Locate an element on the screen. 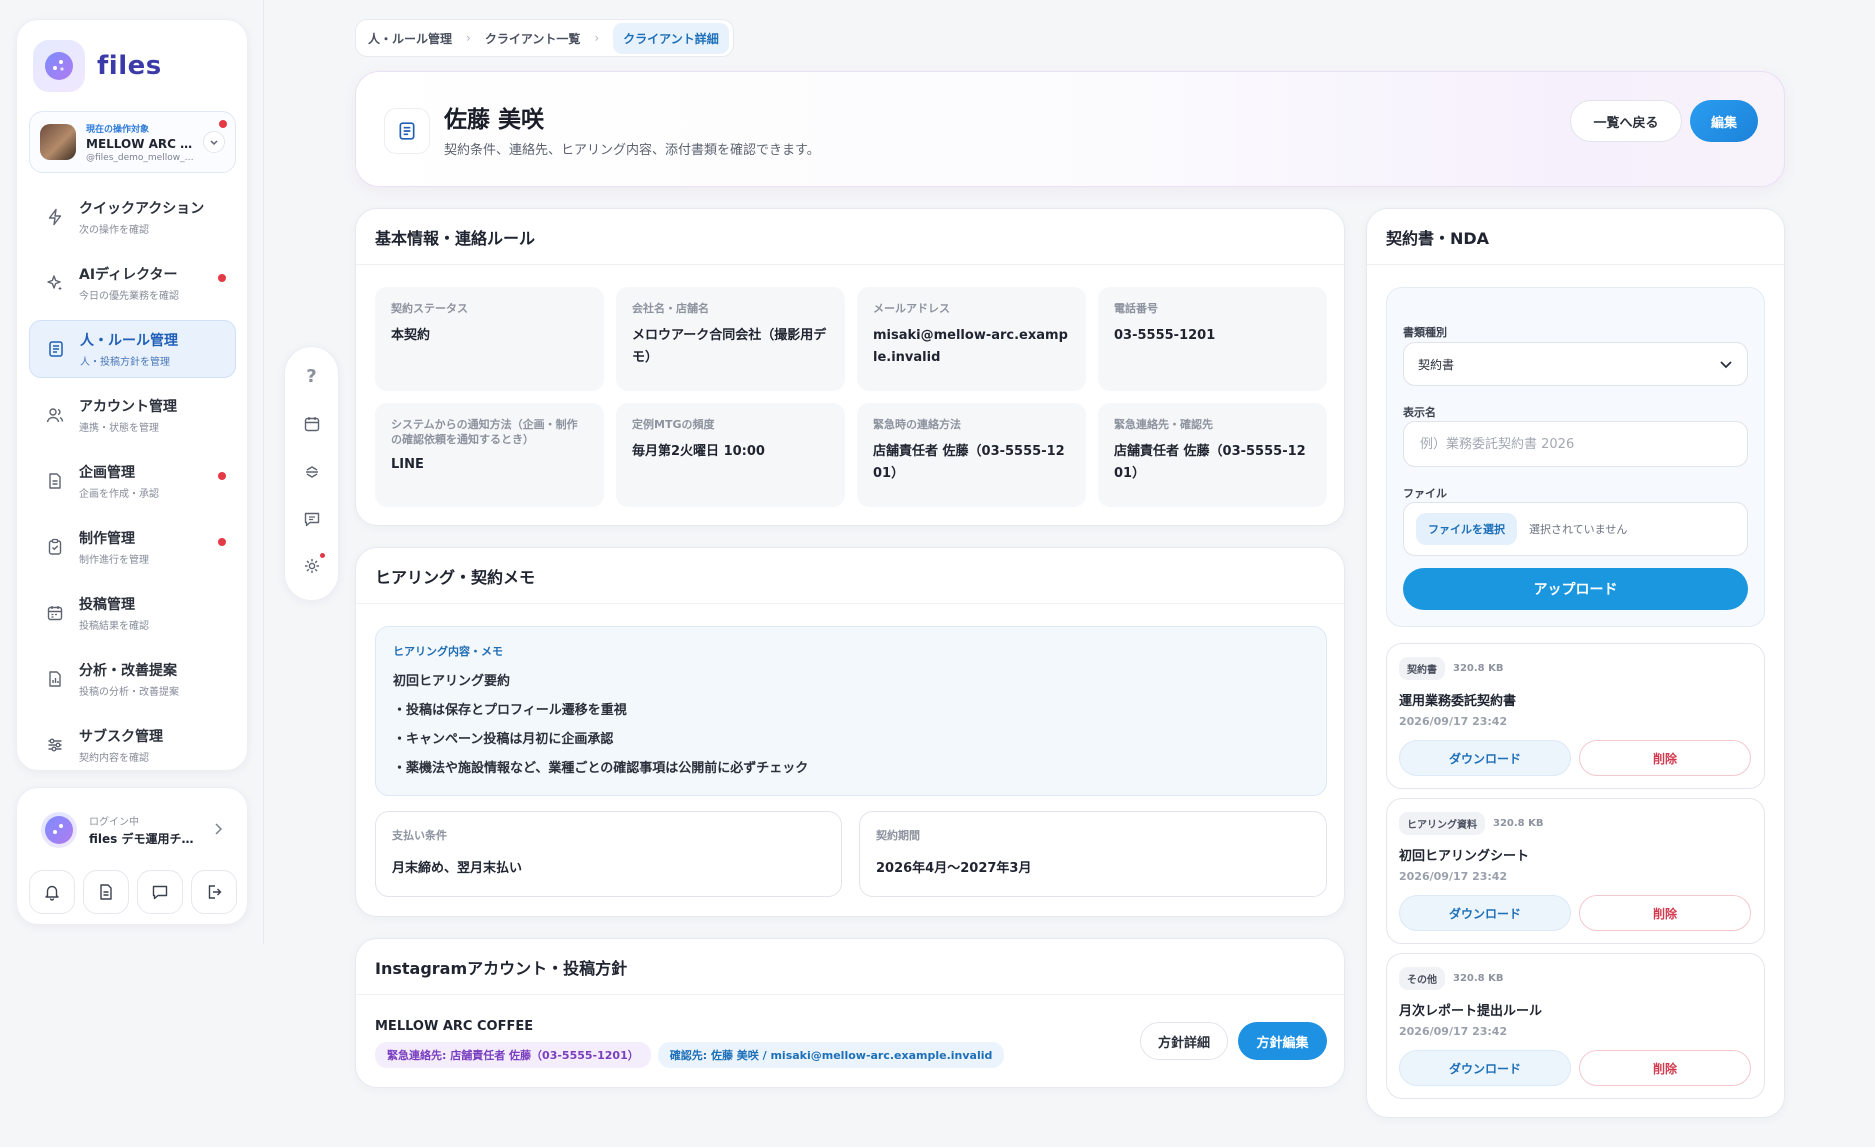 This screenshot has width=1875, height=1147. memo-line: ・投稿は保存とプロフィール遷移を重視 is located at coordinates (510, 710).